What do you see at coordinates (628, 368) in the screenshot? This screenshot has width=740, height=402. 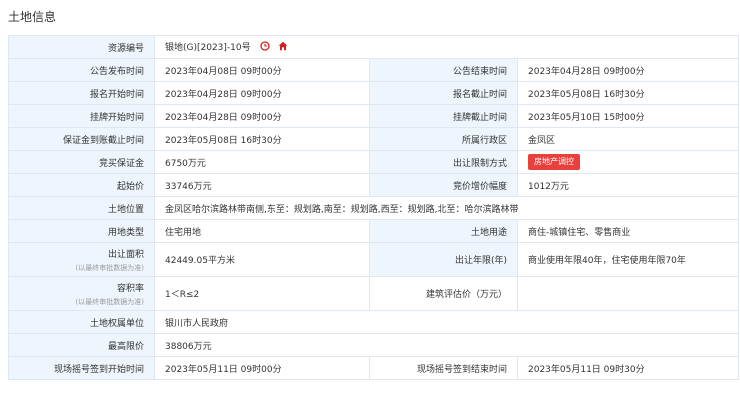 I see `draw-end-value: 2023年05月11日 09时30分` at bounding box center [628, 368].